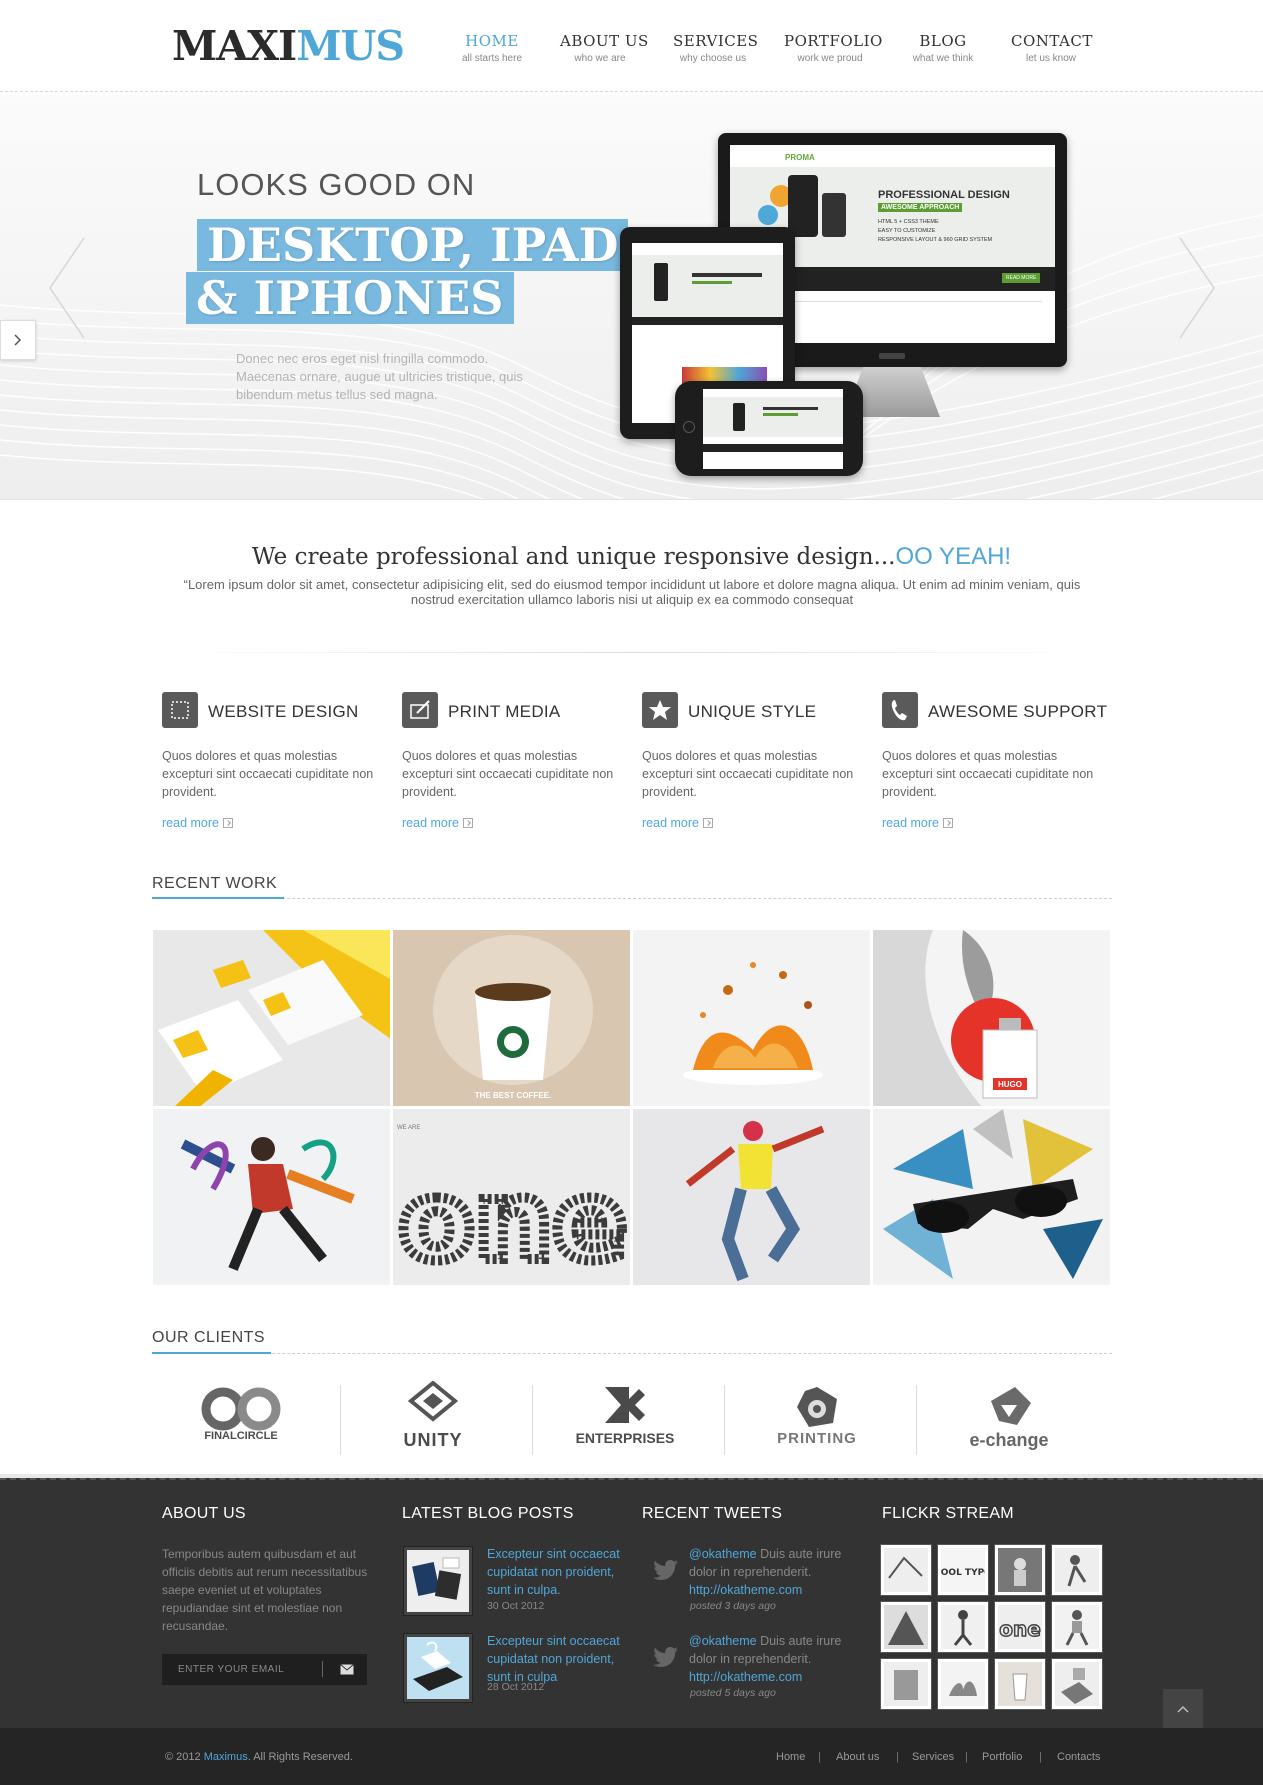 This screenshot has width=1263, height=1785. I want to click on bottom-link-services: Services, so click(933, 1757).